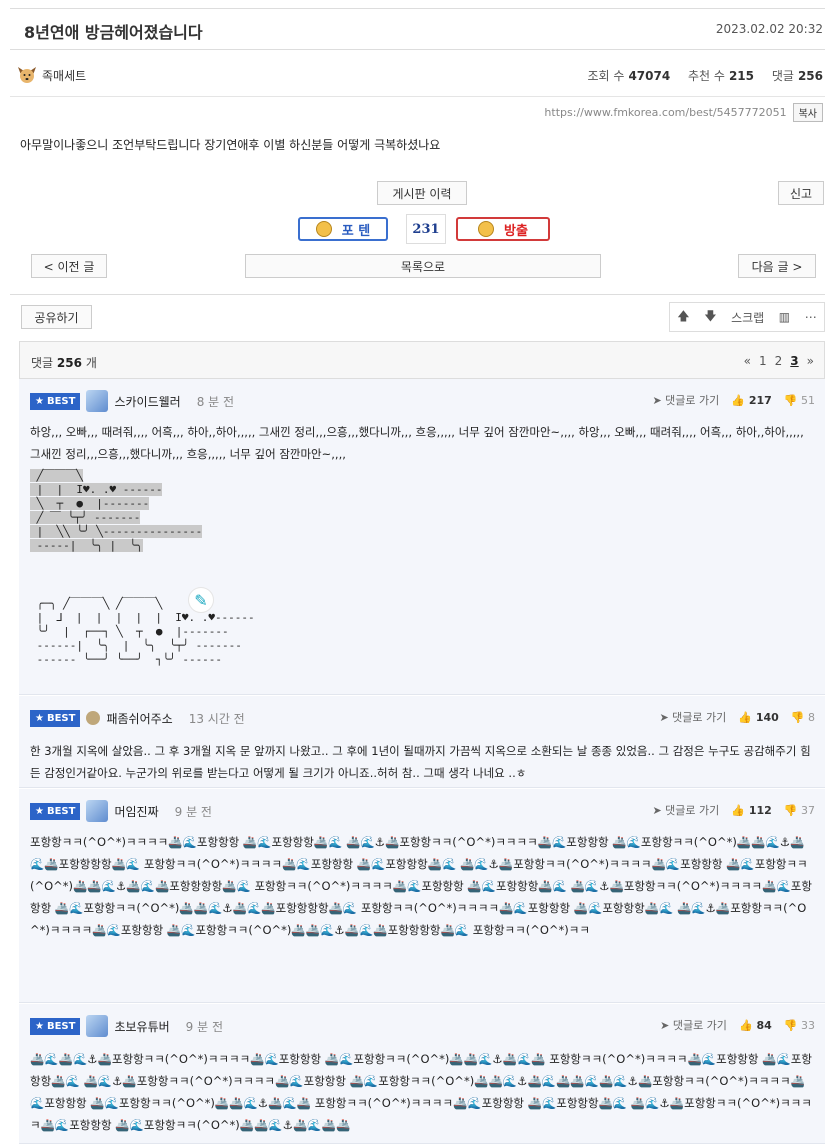  I want to click on more-icon: ⋯, so click(811, 317).